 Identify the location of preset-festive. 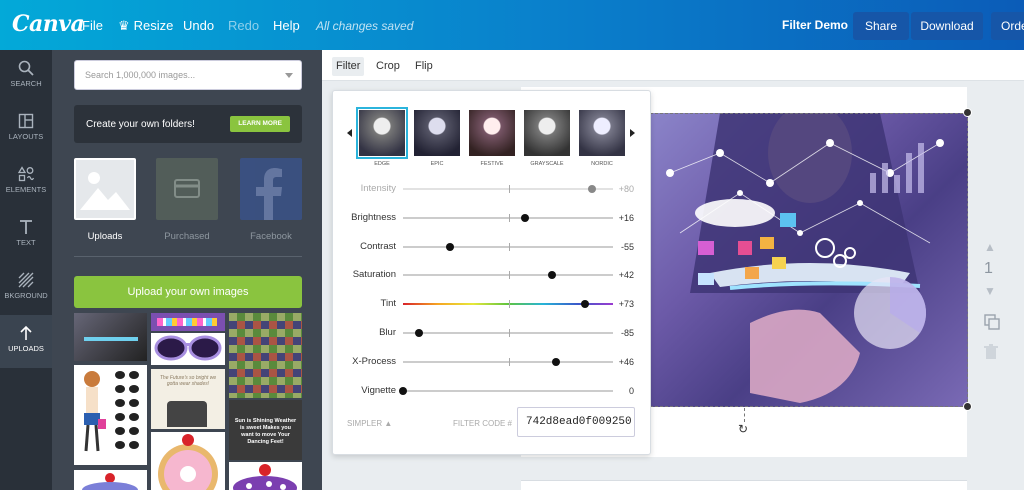
(492, 133).